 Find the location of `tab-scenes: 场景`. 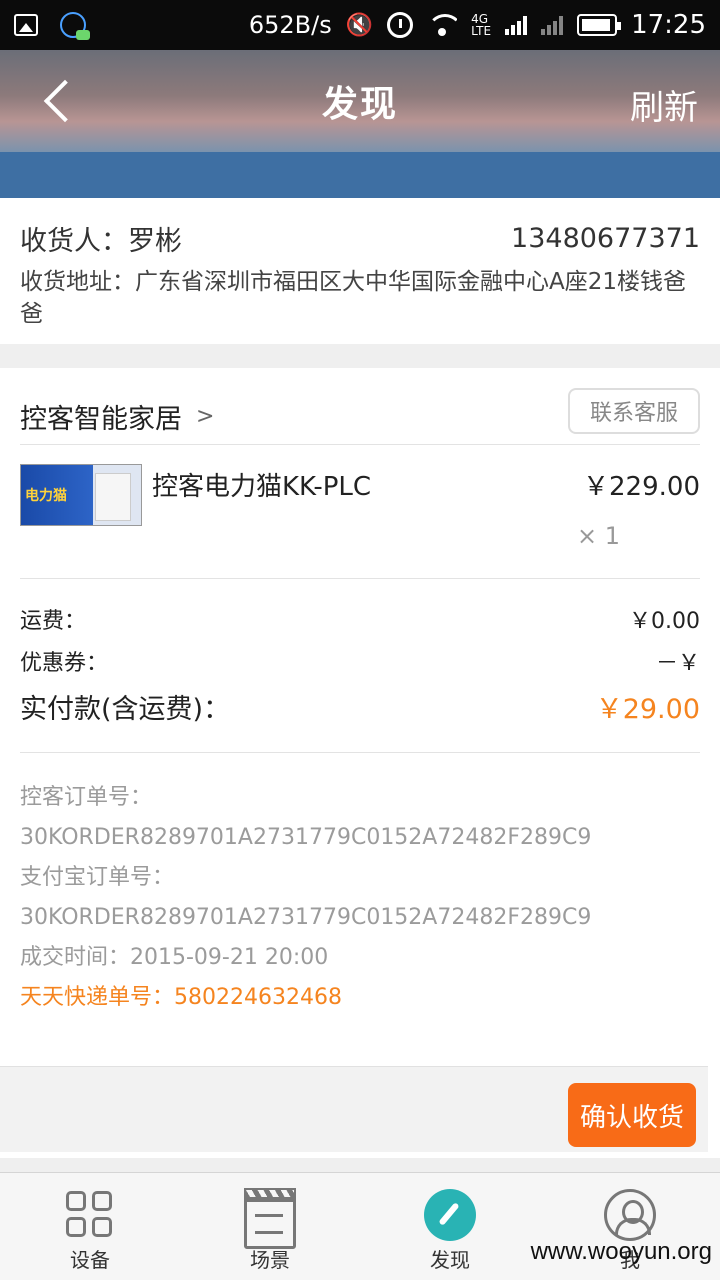

tab-scenes: 场景 is located at coordinates (270, 1226).